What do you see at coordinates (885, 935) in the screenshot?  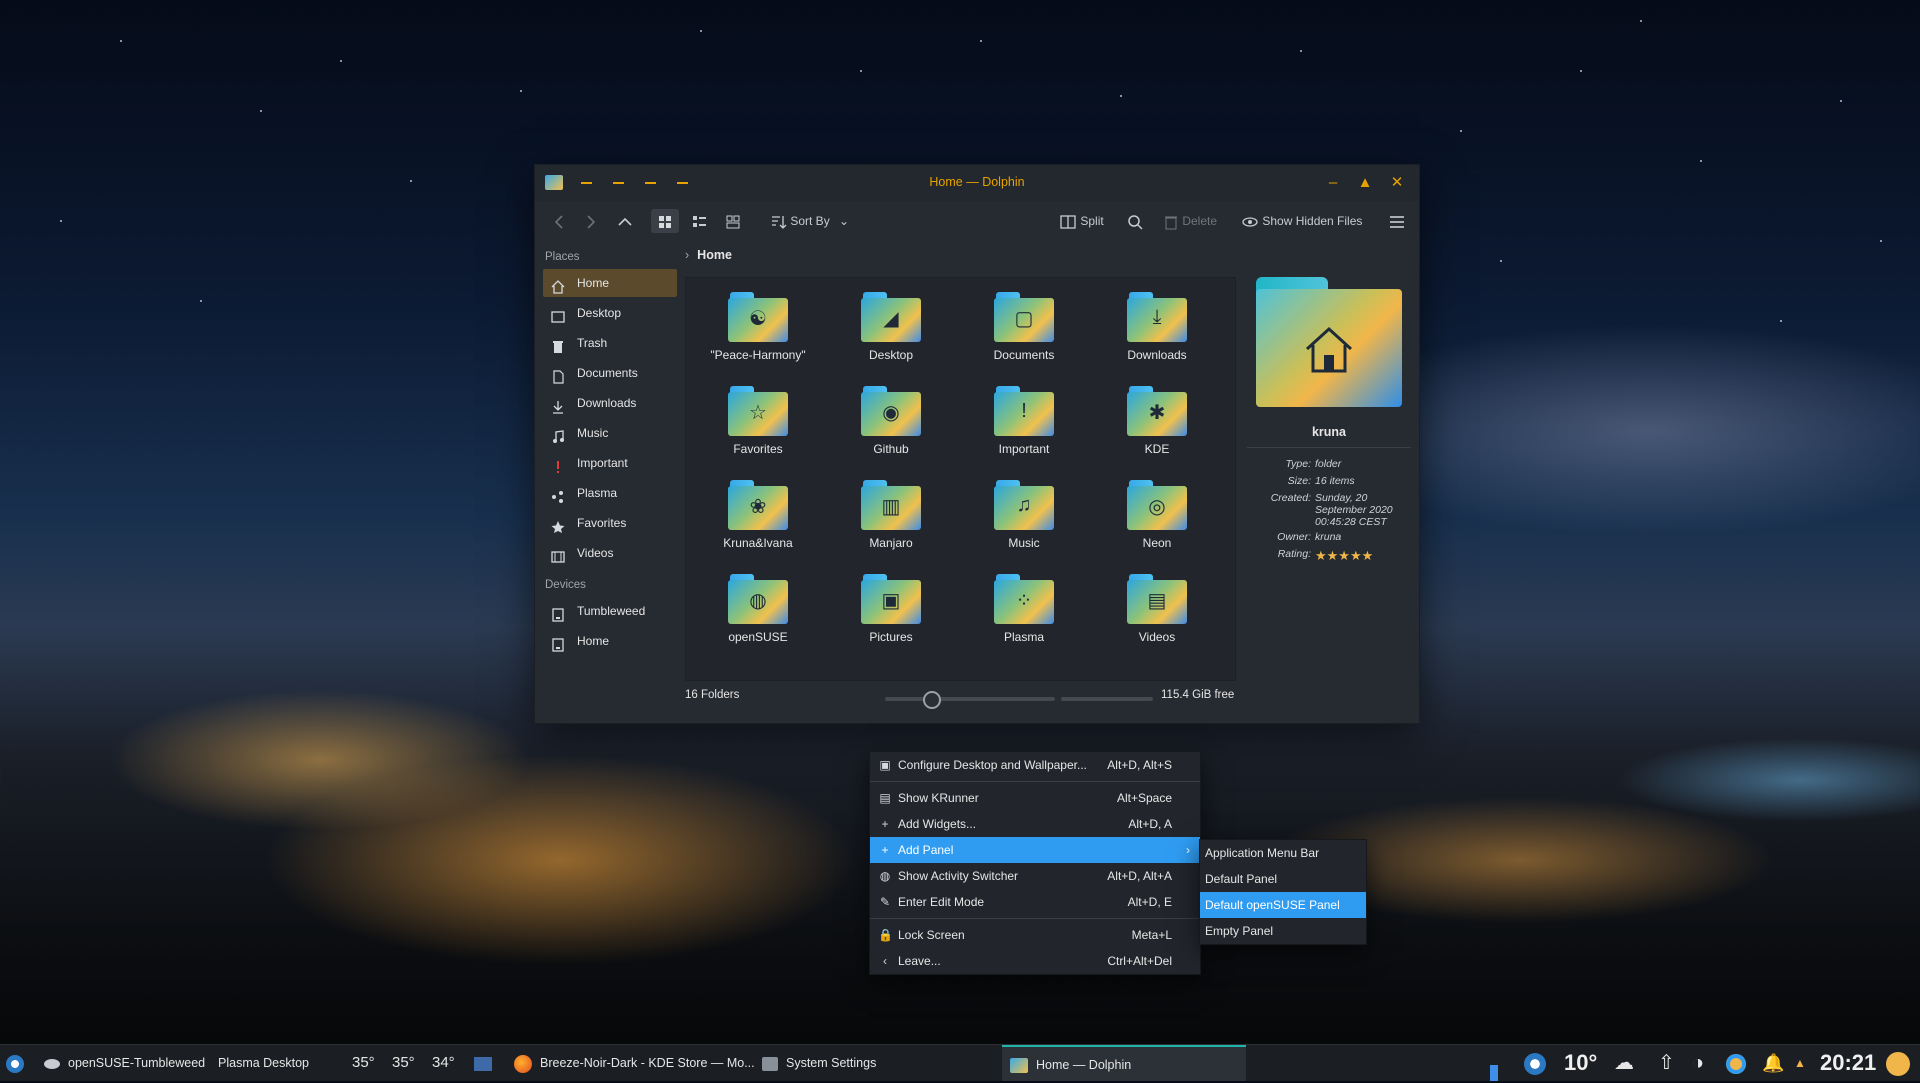 I see `lock-icon: 🔒` at bounding box center [885, 935].